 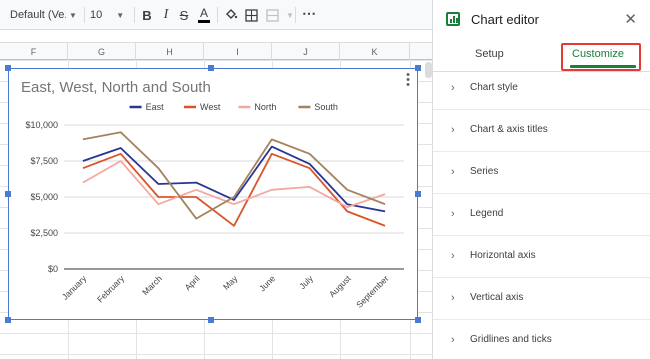 I want to click on tab-setup: Setup, so click(x=489, y=54).